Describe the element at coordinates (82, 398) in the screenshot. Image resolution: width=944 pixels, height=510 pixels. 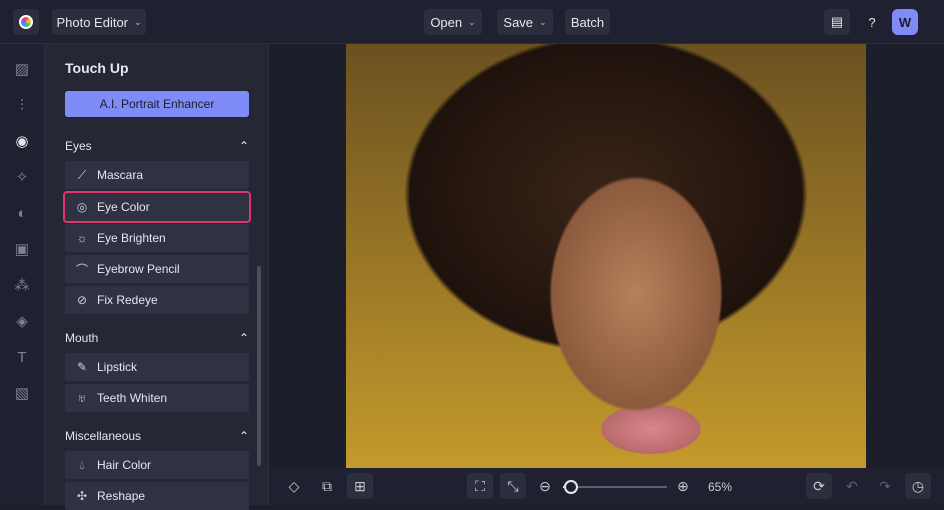
I see `tooth-icon: ♅` at that location.